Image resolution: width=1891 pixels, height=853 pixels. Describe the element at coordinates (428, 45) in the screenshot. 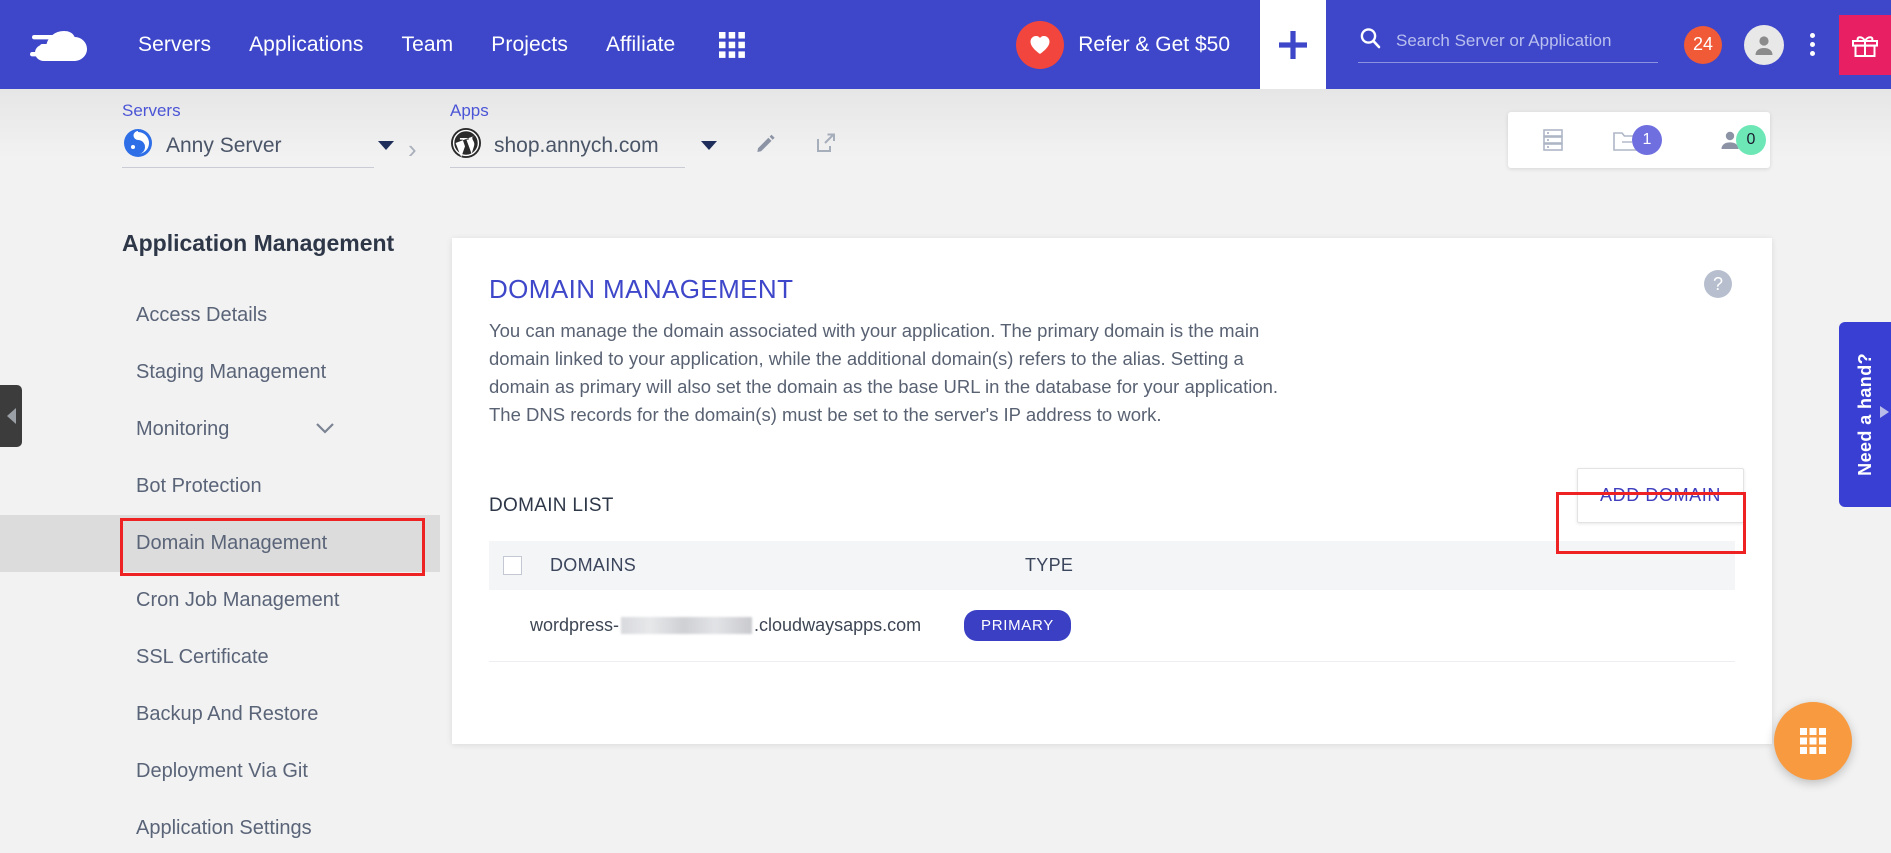

I see `nav-link-team: Team` at that location.